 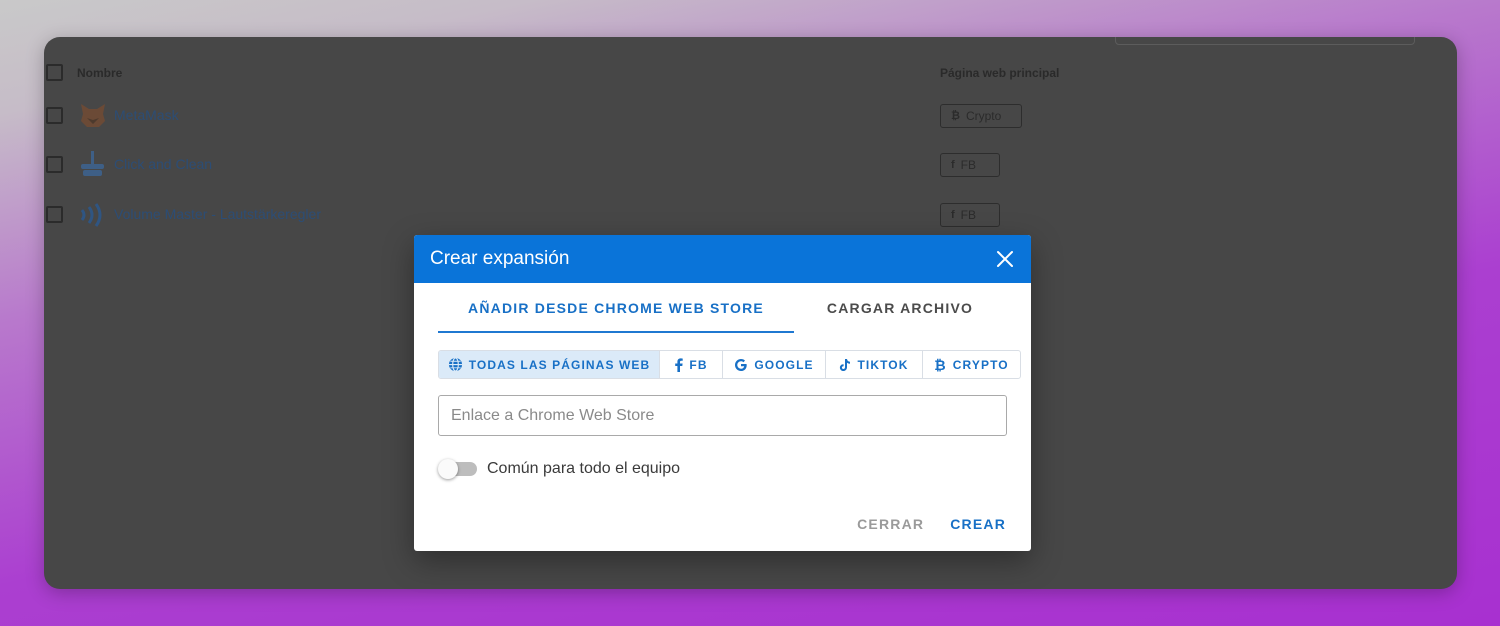 What do you see at coordinates (873, 364) in the screenshot?
I see `filter-tiktok: TIKTOK` at bounding box center [873, 364].